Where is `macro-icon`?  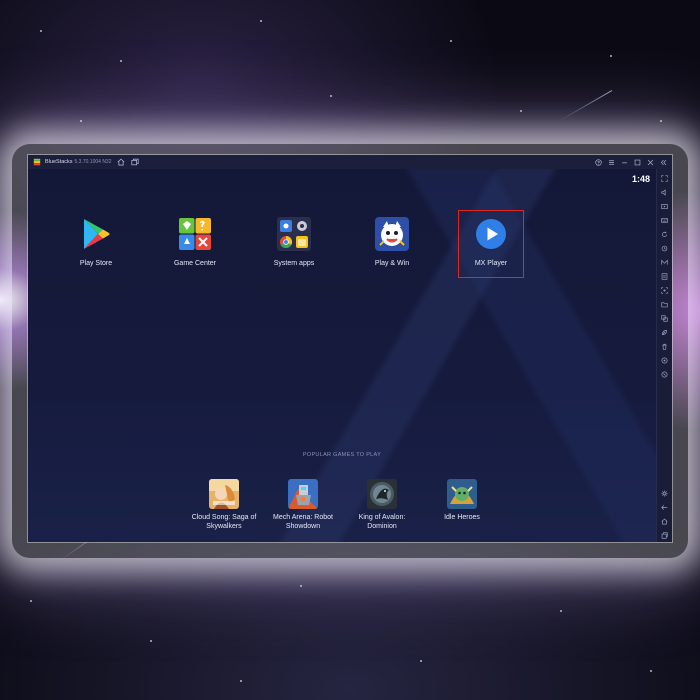
macro-icon is located at coordinates (664, 262).